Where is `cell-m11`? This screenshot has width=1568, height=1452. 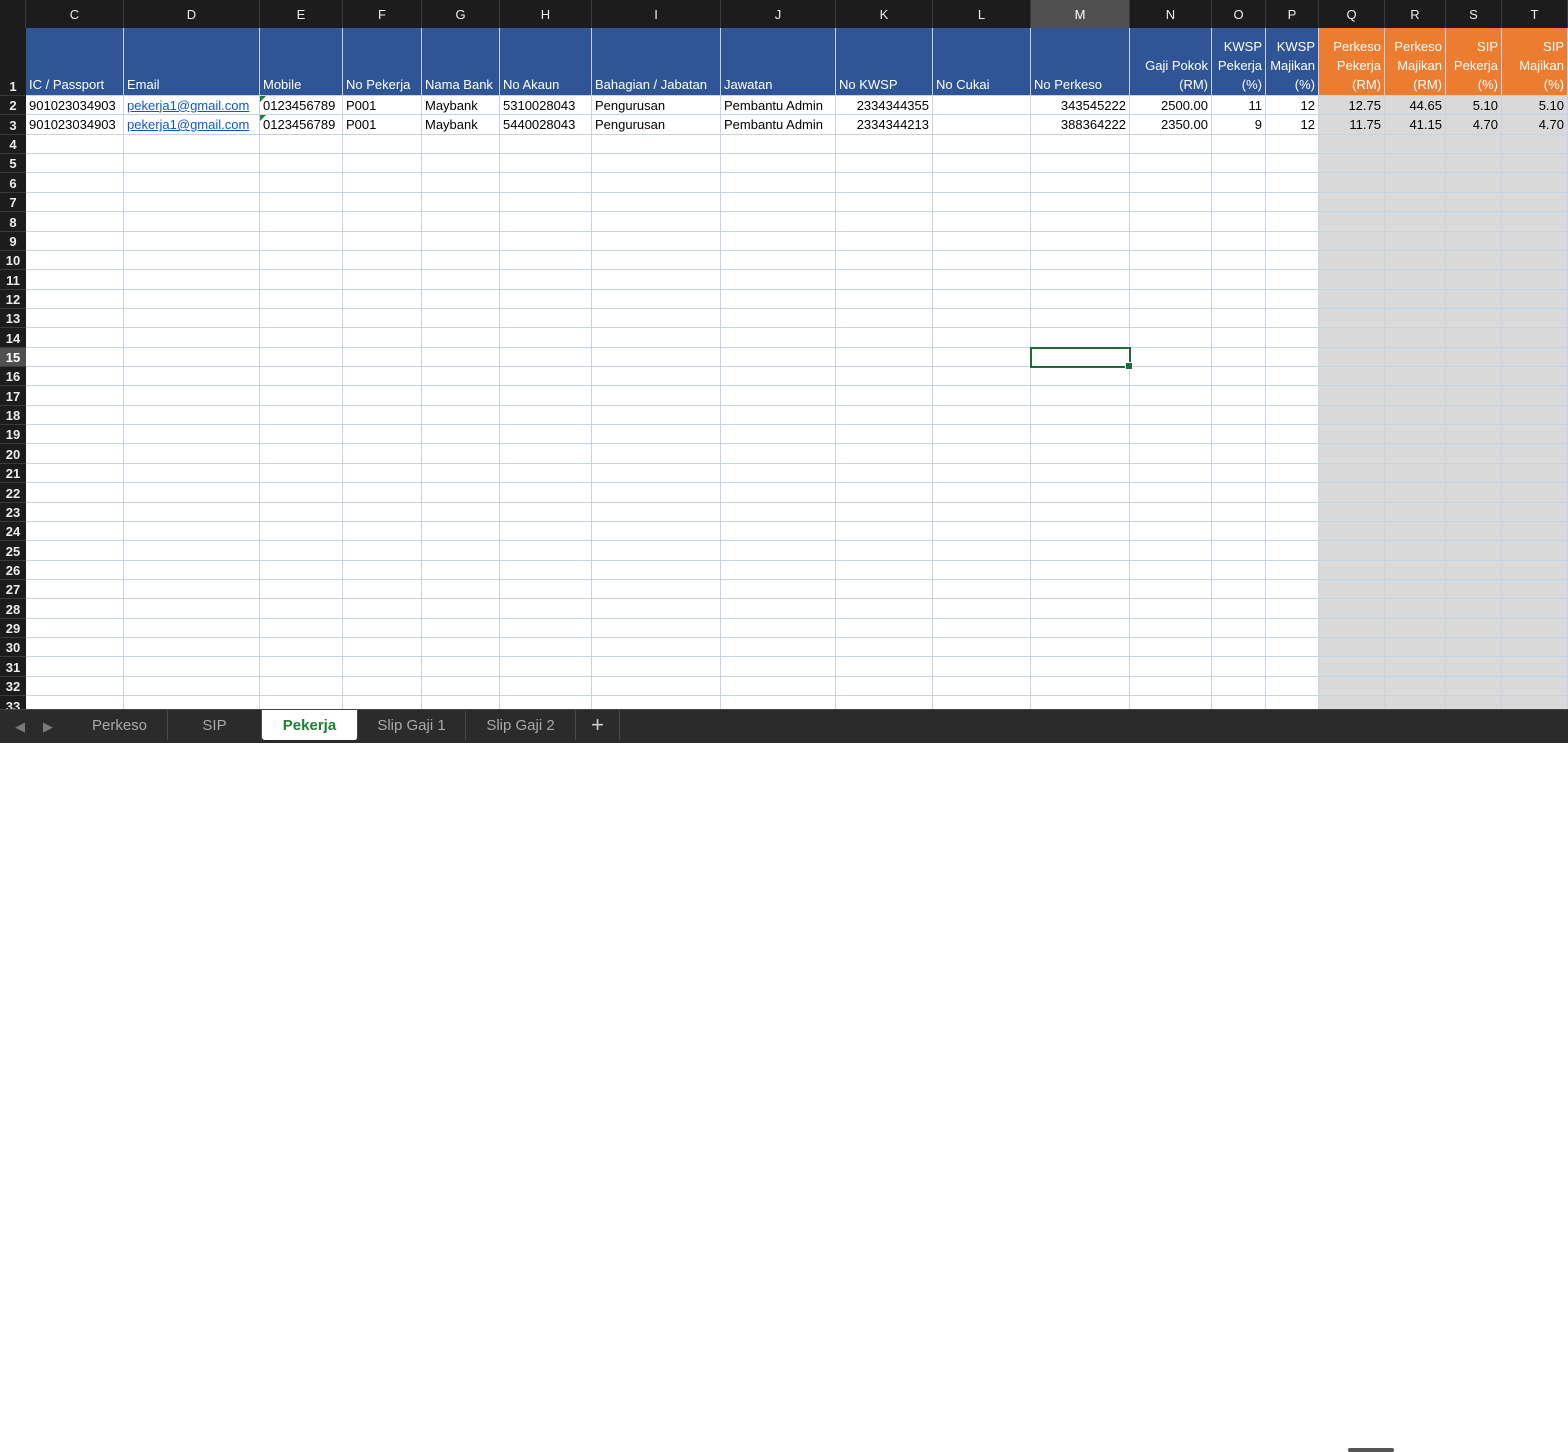
cell-m11 is located at coordinates (1080, 280).